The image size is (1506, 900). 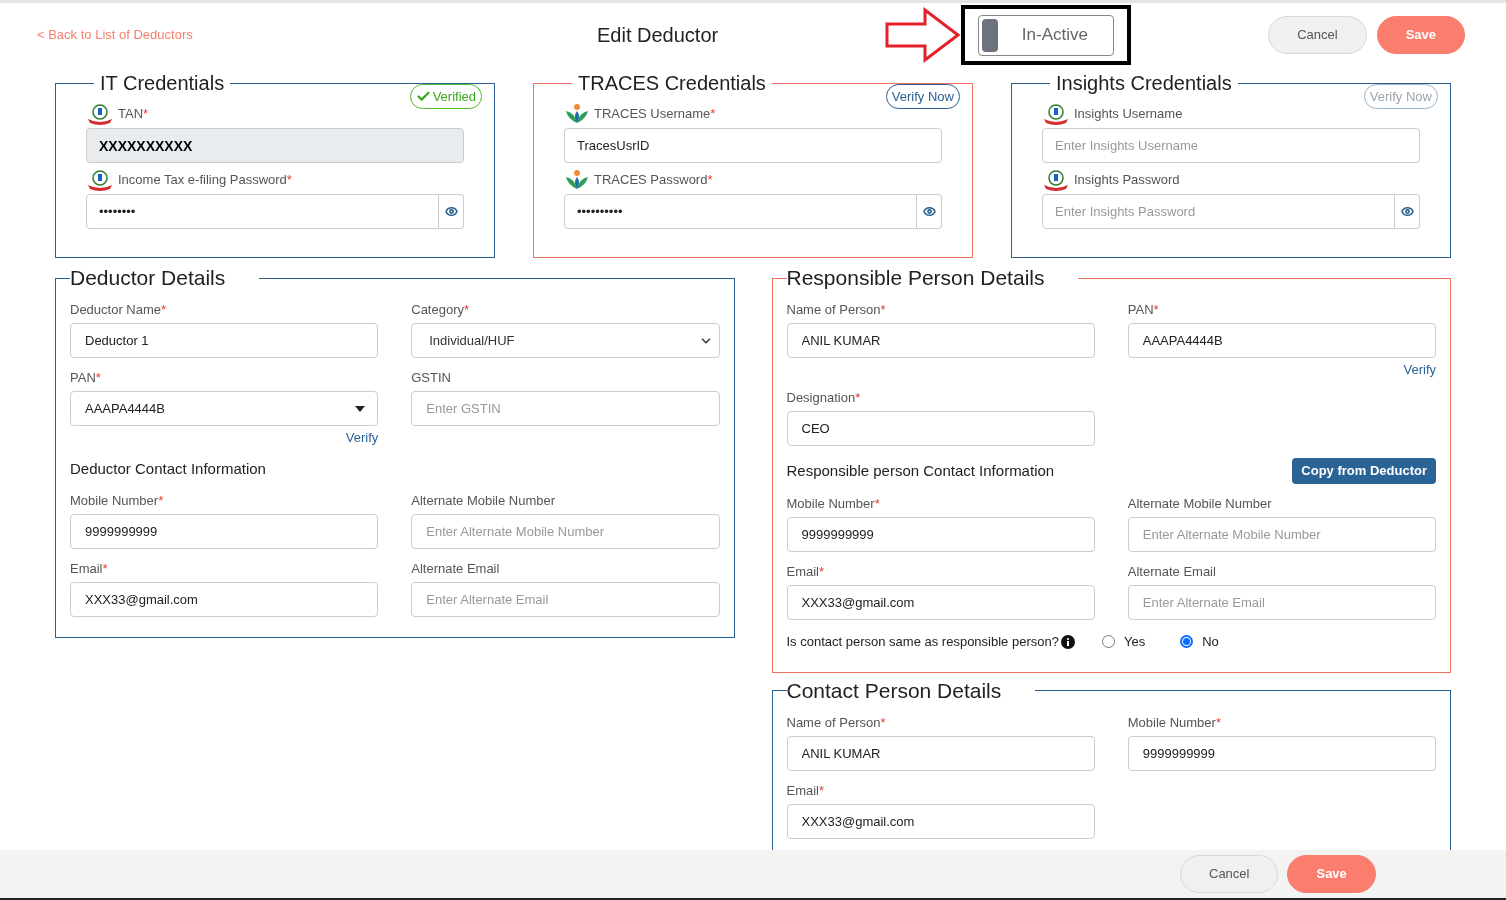 What do you see at coordinates (672, 83) in the screenshot?
I see `panel-title: TRACES Credentials` at bounding box center [672, 83].